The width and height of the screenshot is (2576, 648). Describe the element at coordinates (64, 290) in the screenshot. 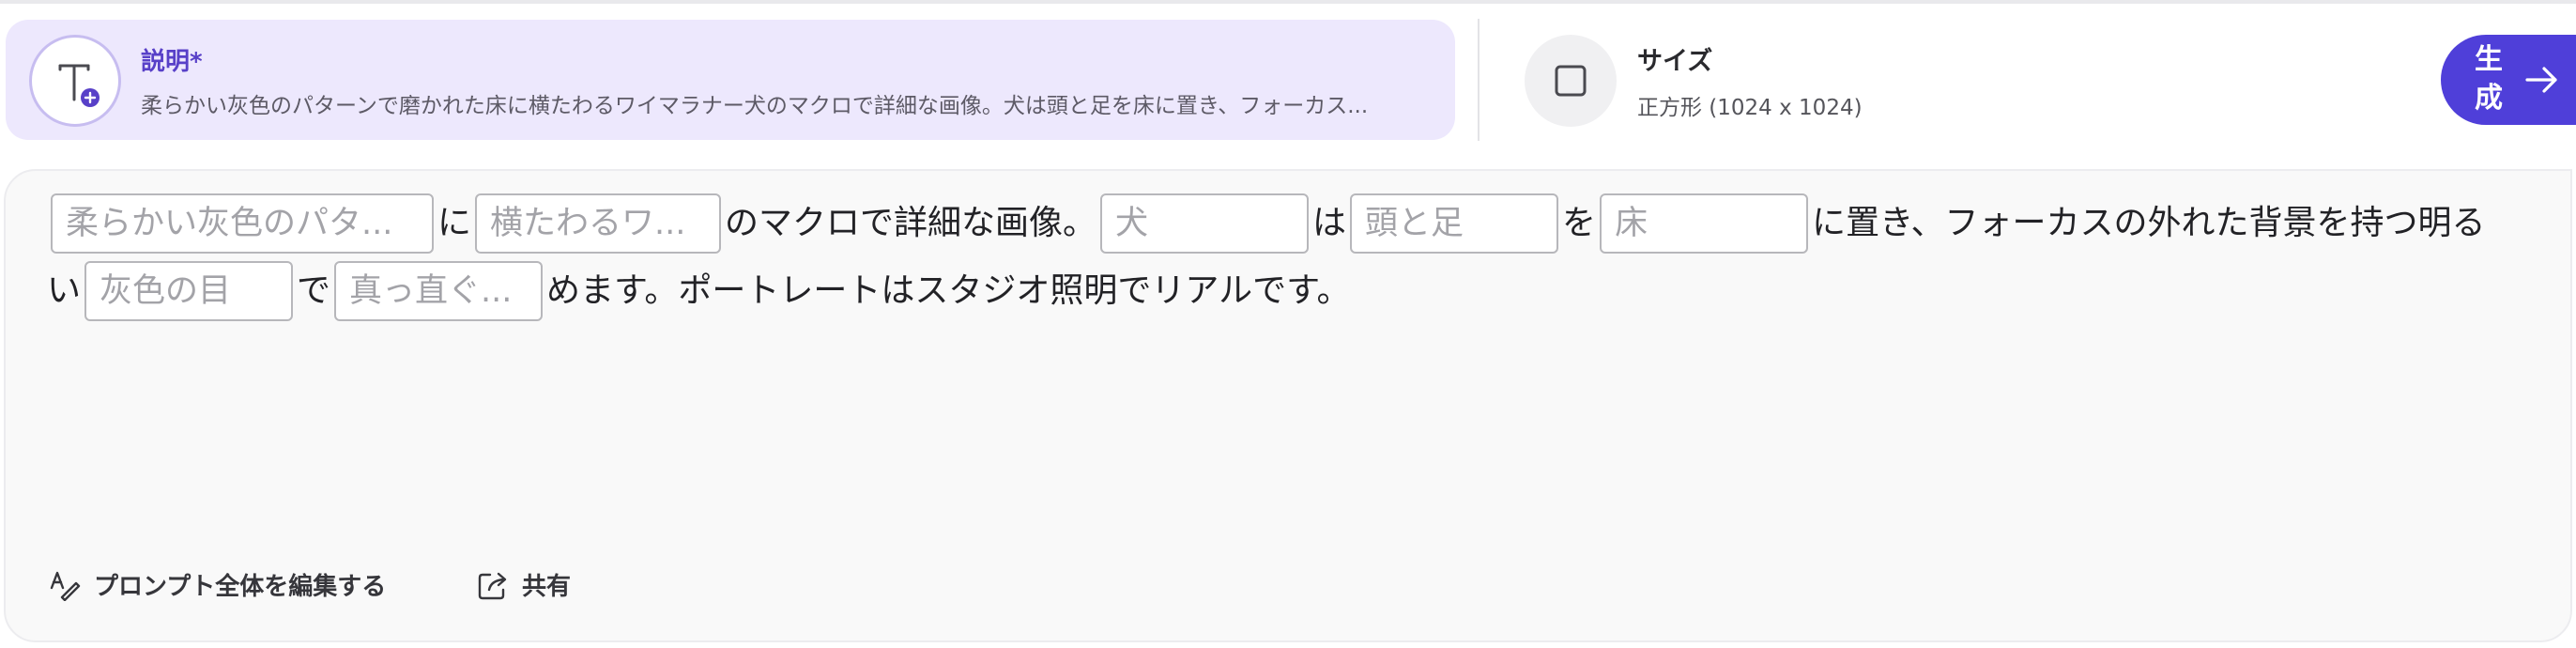

I see `prompt-text: い` at that location.